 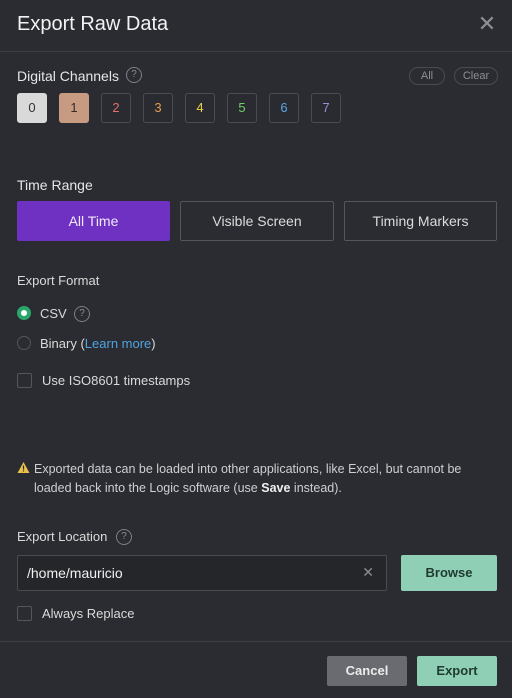 What do you see at coordinates (23, 467) in the screenshot?
I see `warning-icon` at bounding box center [23, 467].